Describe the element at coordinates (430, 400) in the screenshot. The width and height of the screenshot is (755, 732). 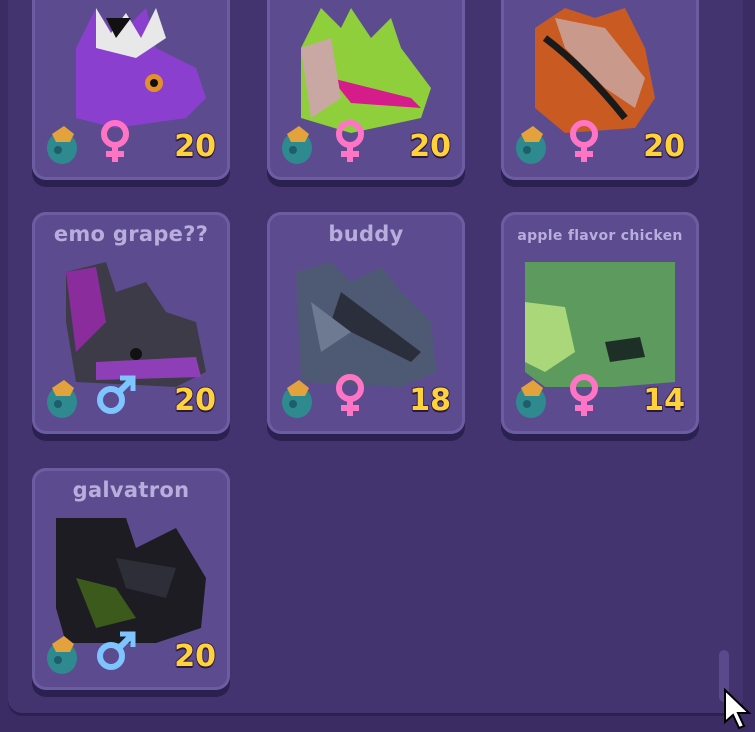
I see `pet-age: 18` at that location.